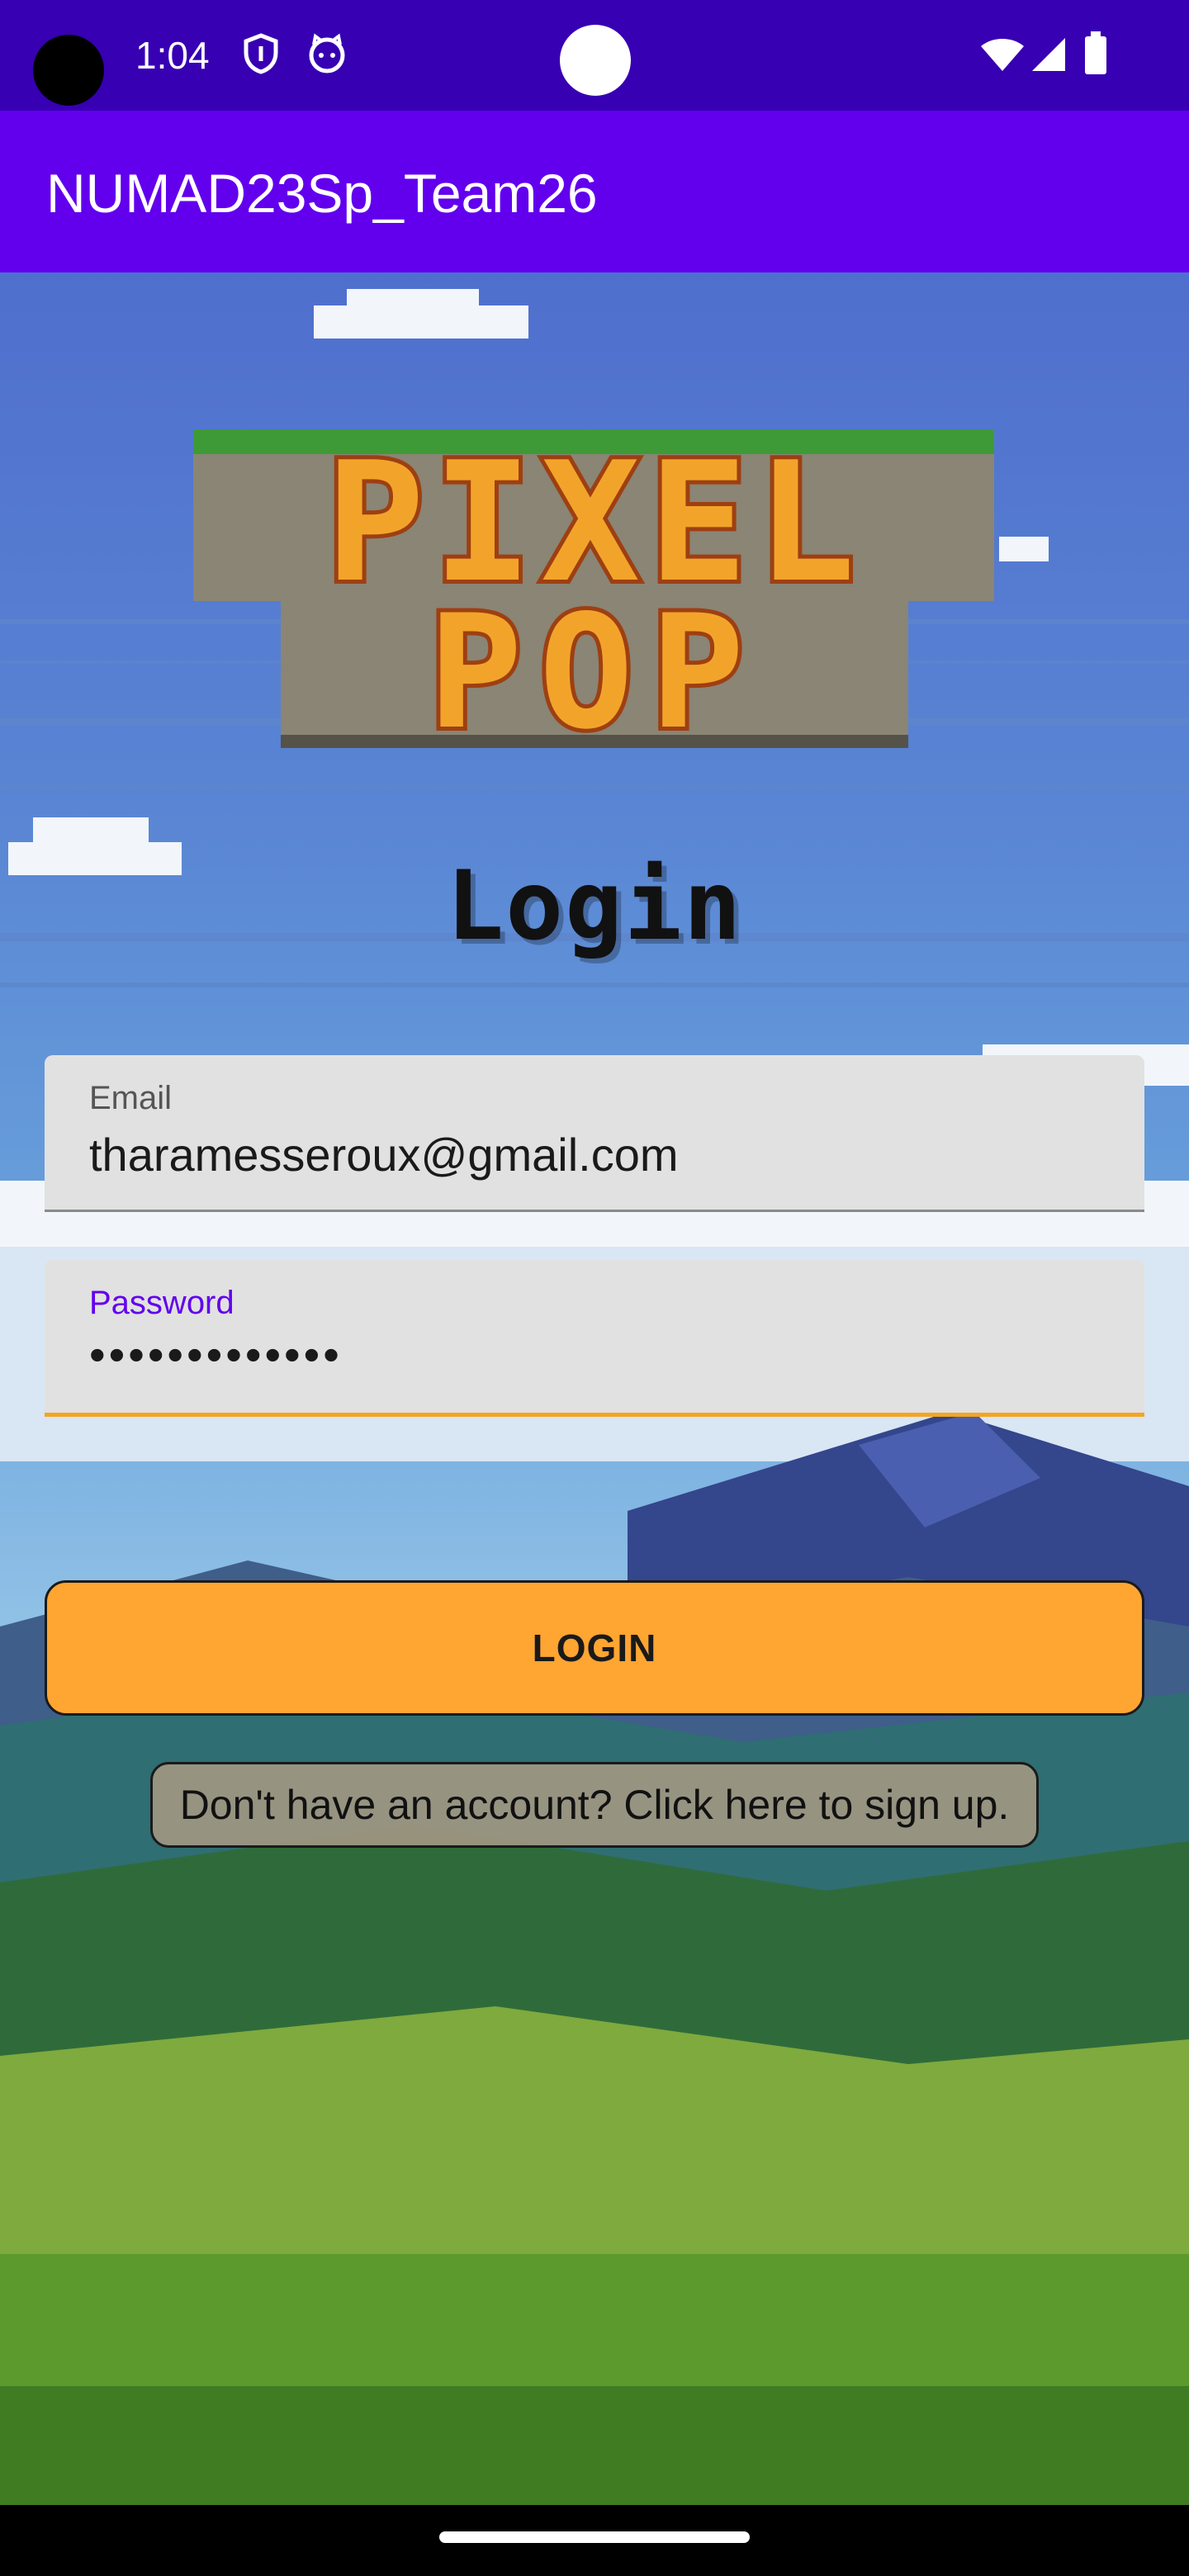 This screenshot has width=1189, height=2576. Describe the element at coordinates (261, 55) in the screenshot. I see `shield-icon` at that location.